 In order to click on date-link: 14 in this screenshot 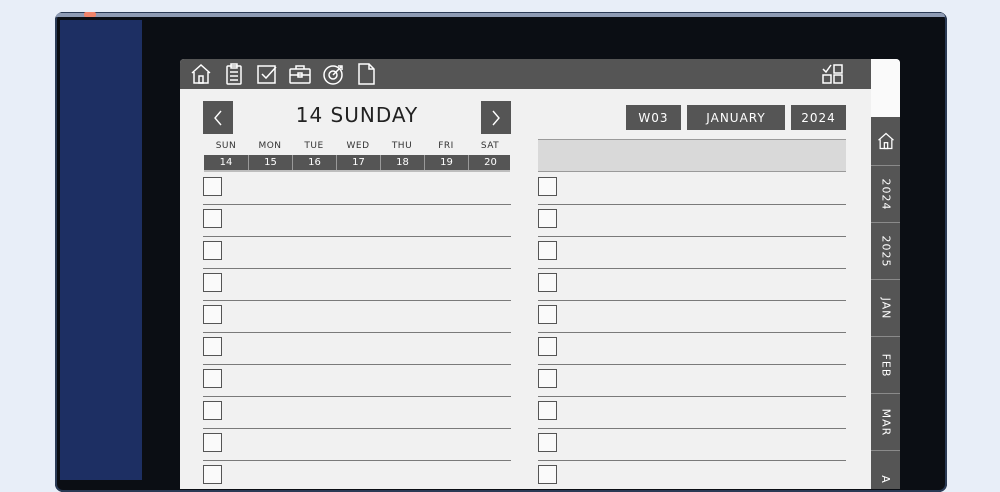, I will do `click(226, 162)`.